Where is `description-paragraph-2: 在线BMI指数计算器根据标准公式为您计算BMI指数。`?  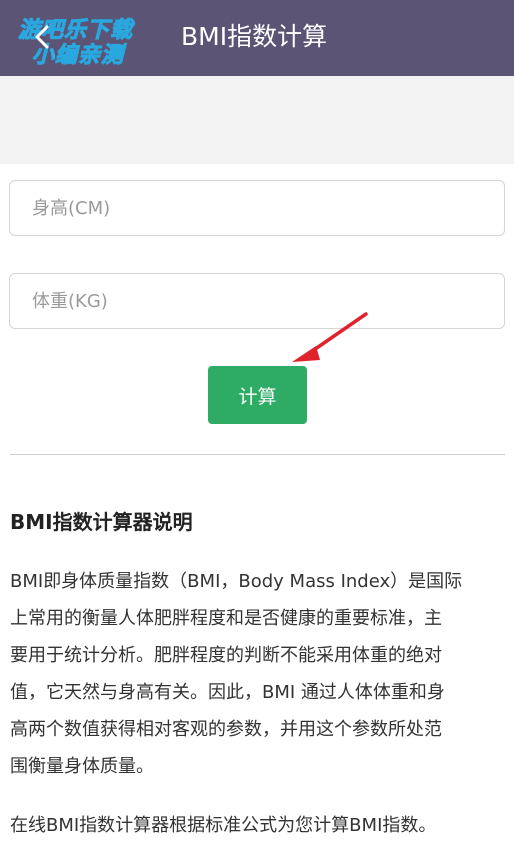 description-paragraph-2: 在线BMI指数计算器根据标准公式为您计算BMI指数。 is located at coordinates (223, 825).